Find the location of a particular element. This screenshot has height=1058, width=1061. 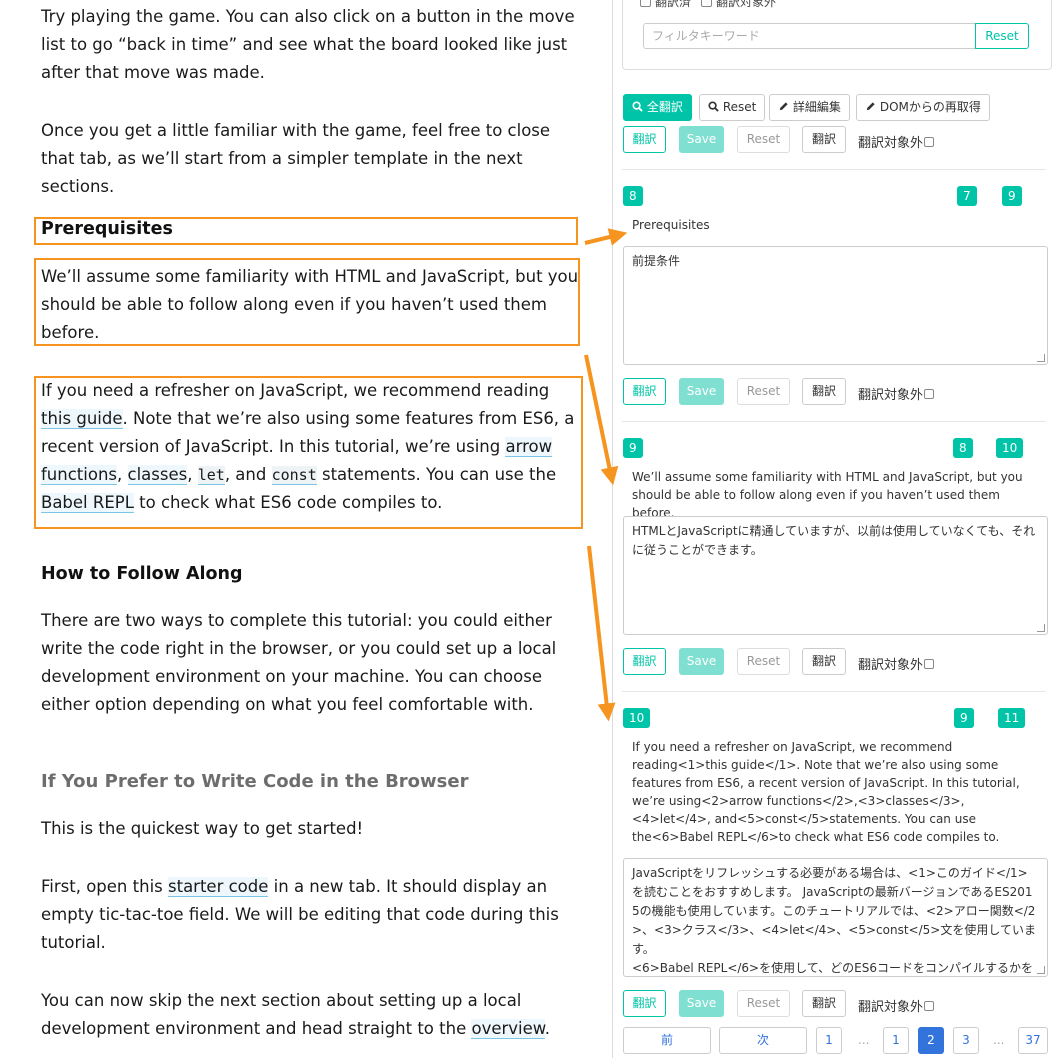

segment-8-exclude: 翻訳対象外 is located at coordinates (896, 393).